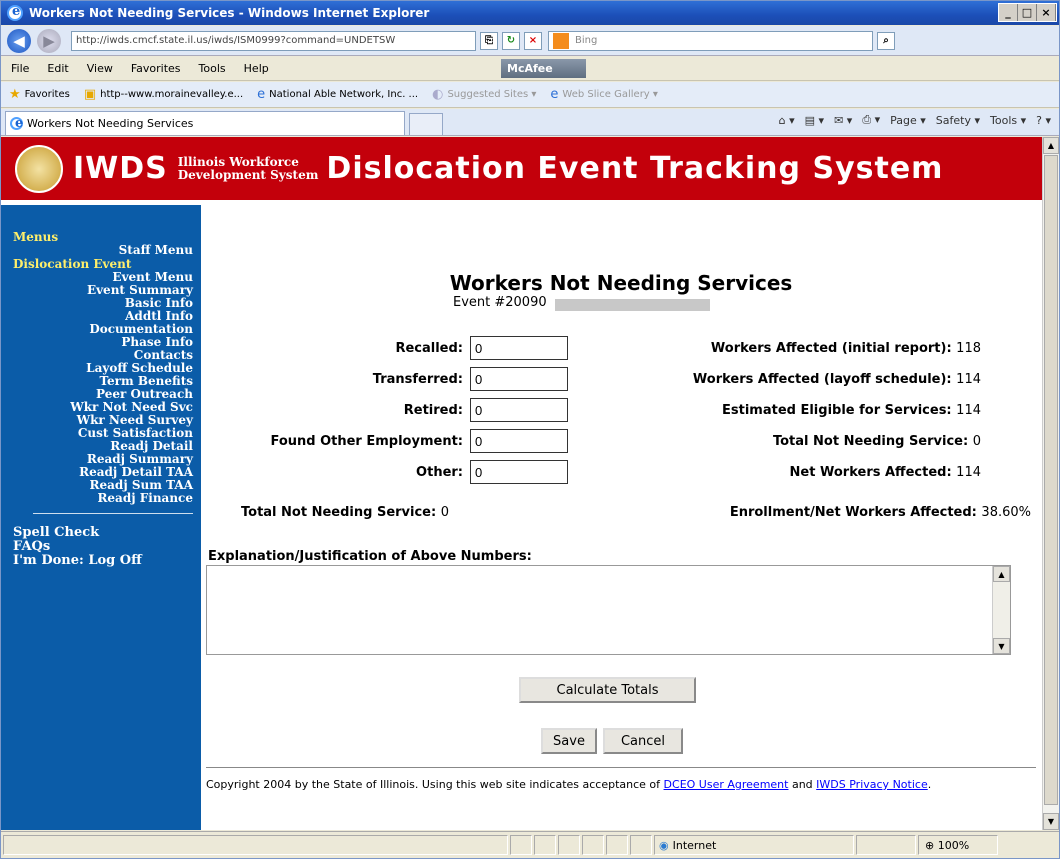  What do you see at coordinates (212, 68) in the screenshot?
I see `menu-tools: Tools` at bounding box center [212, 68].